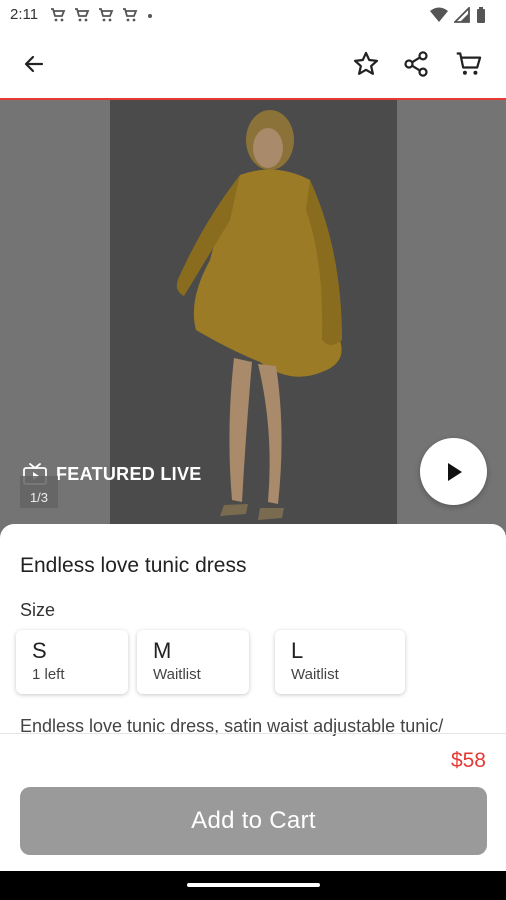 The height and width of the screenshot is (900, 506). Describe the element at coordinates (468, 760) in the screenshot. I see `product-price: $58` at that location.